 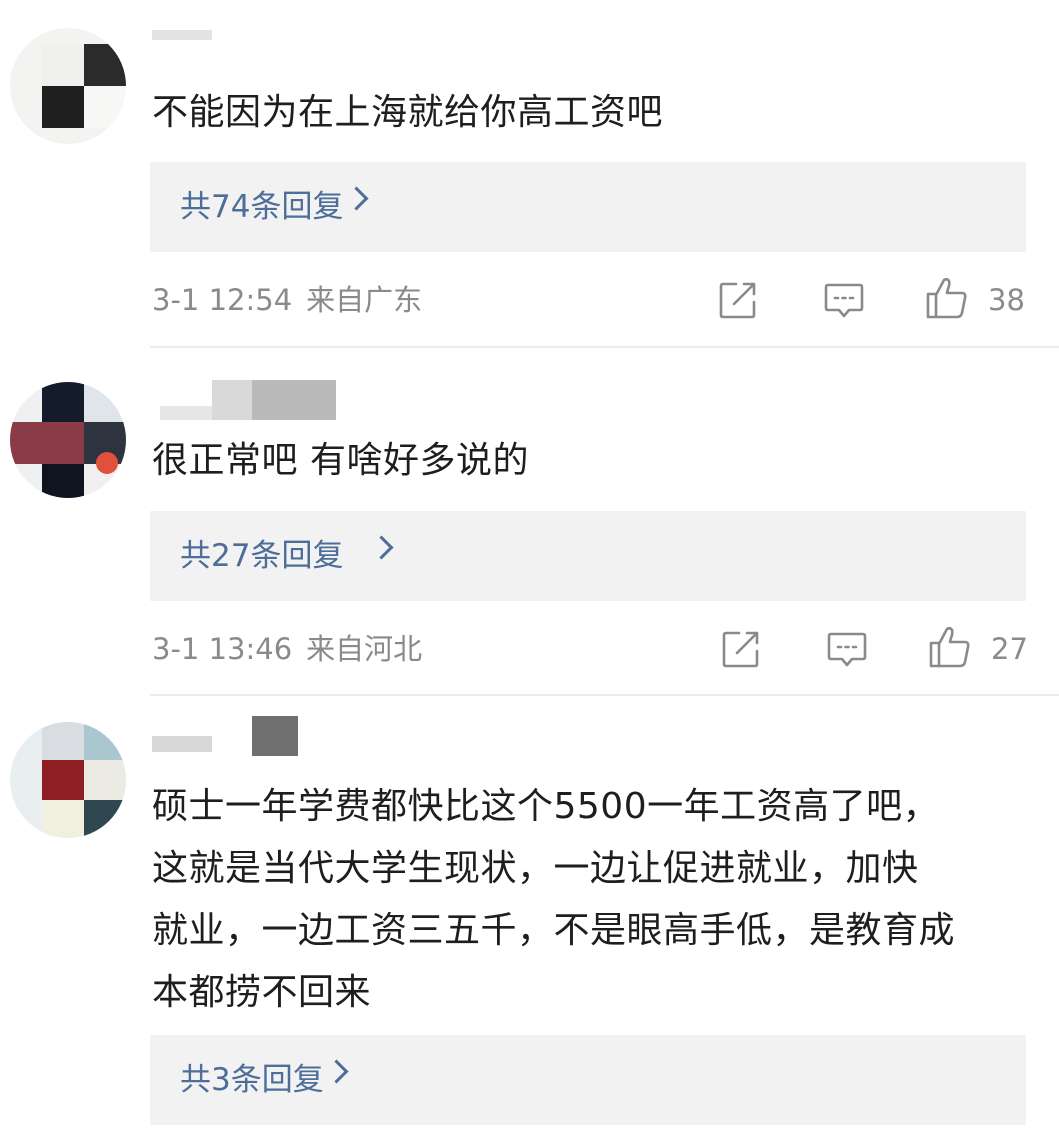 I want to click on comment-meta: 3-1 13:46 来自河北, so click(x=287, y=649).